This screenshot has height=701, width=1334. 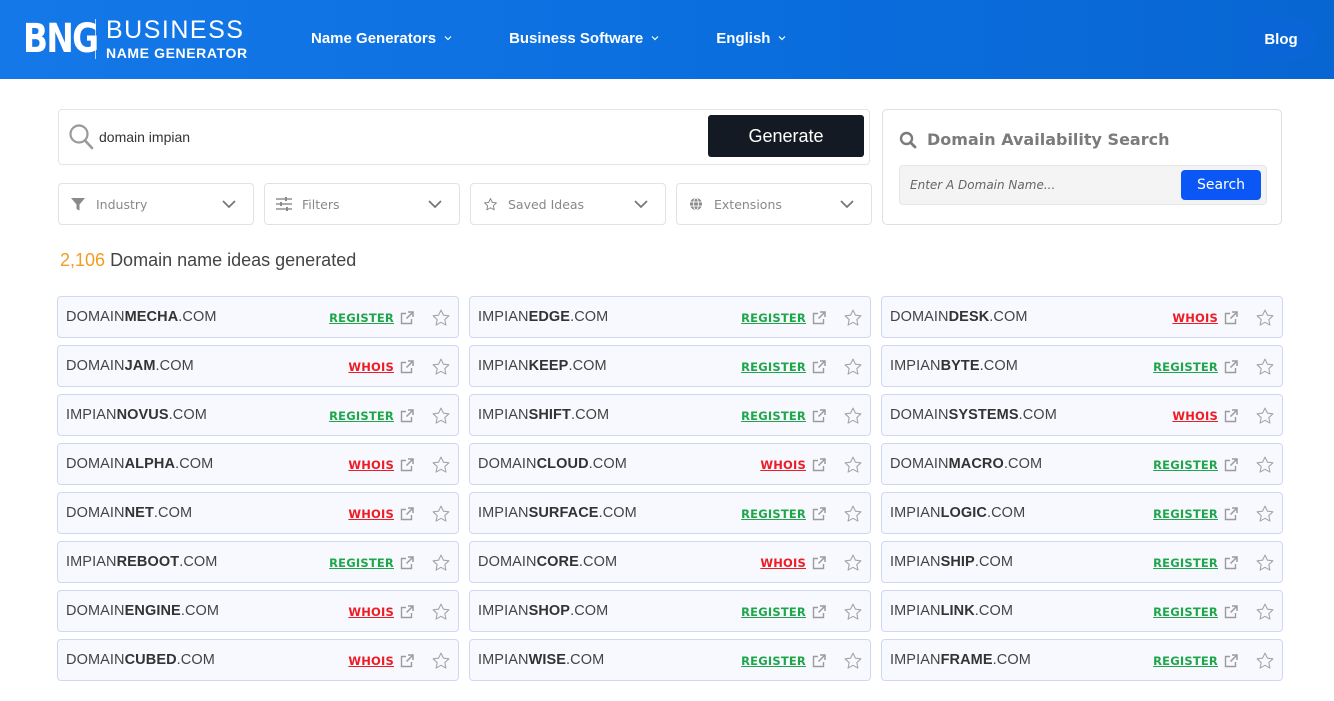 I want to click on domain-keyword: NET, so click(x=139, y=513).